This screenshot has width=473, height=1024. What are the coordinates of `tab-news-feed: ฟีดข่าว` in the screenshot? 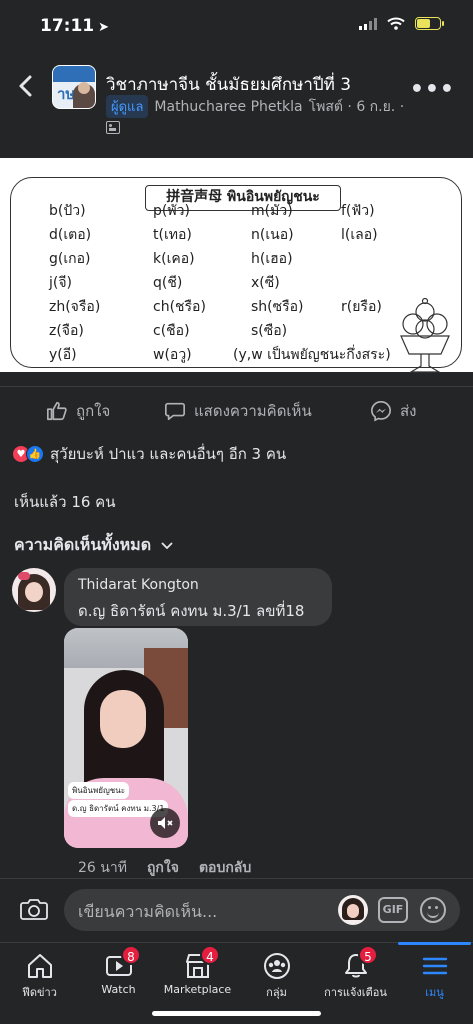 It's located at (39, 973).